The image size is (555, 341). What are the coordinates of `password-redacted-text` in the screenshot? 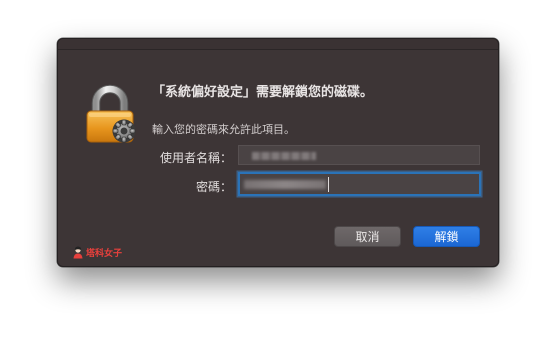 It's located at (285, 184).